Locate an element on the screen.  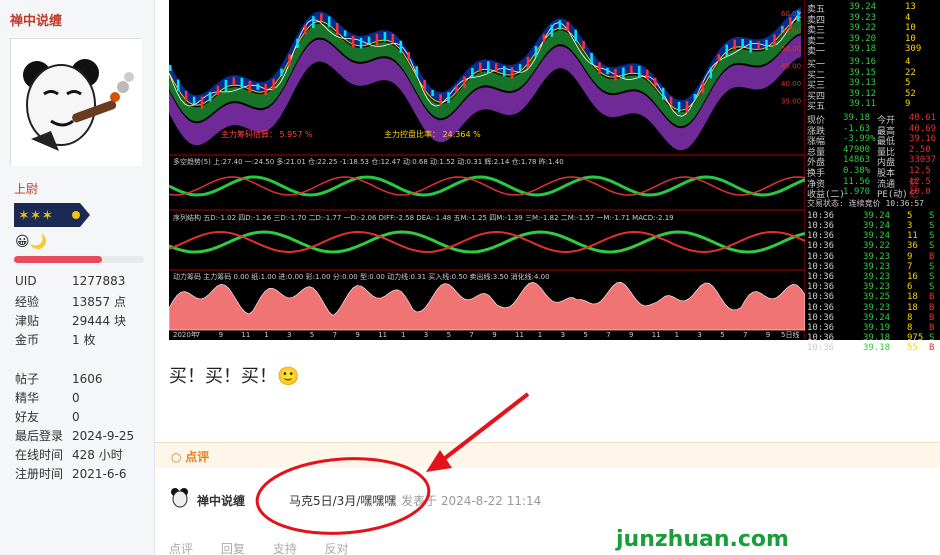
rank-badge-icon: ✶✶✶ is located at coordinates (52, 215).